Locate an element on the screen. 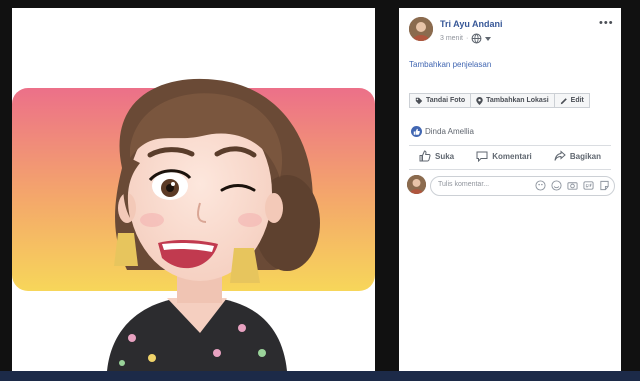 Image resolution: width=640 pixels, height=381 pixels. comment-button: Komentari is located at coordinates (504, 156).